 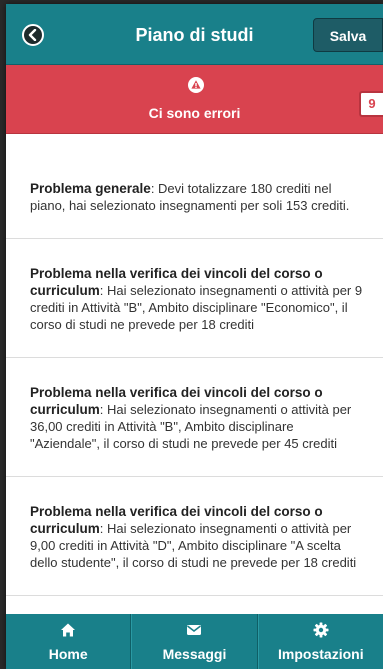 I want to click on tab-settings: Impostazioni, so click(x=320, y=641).